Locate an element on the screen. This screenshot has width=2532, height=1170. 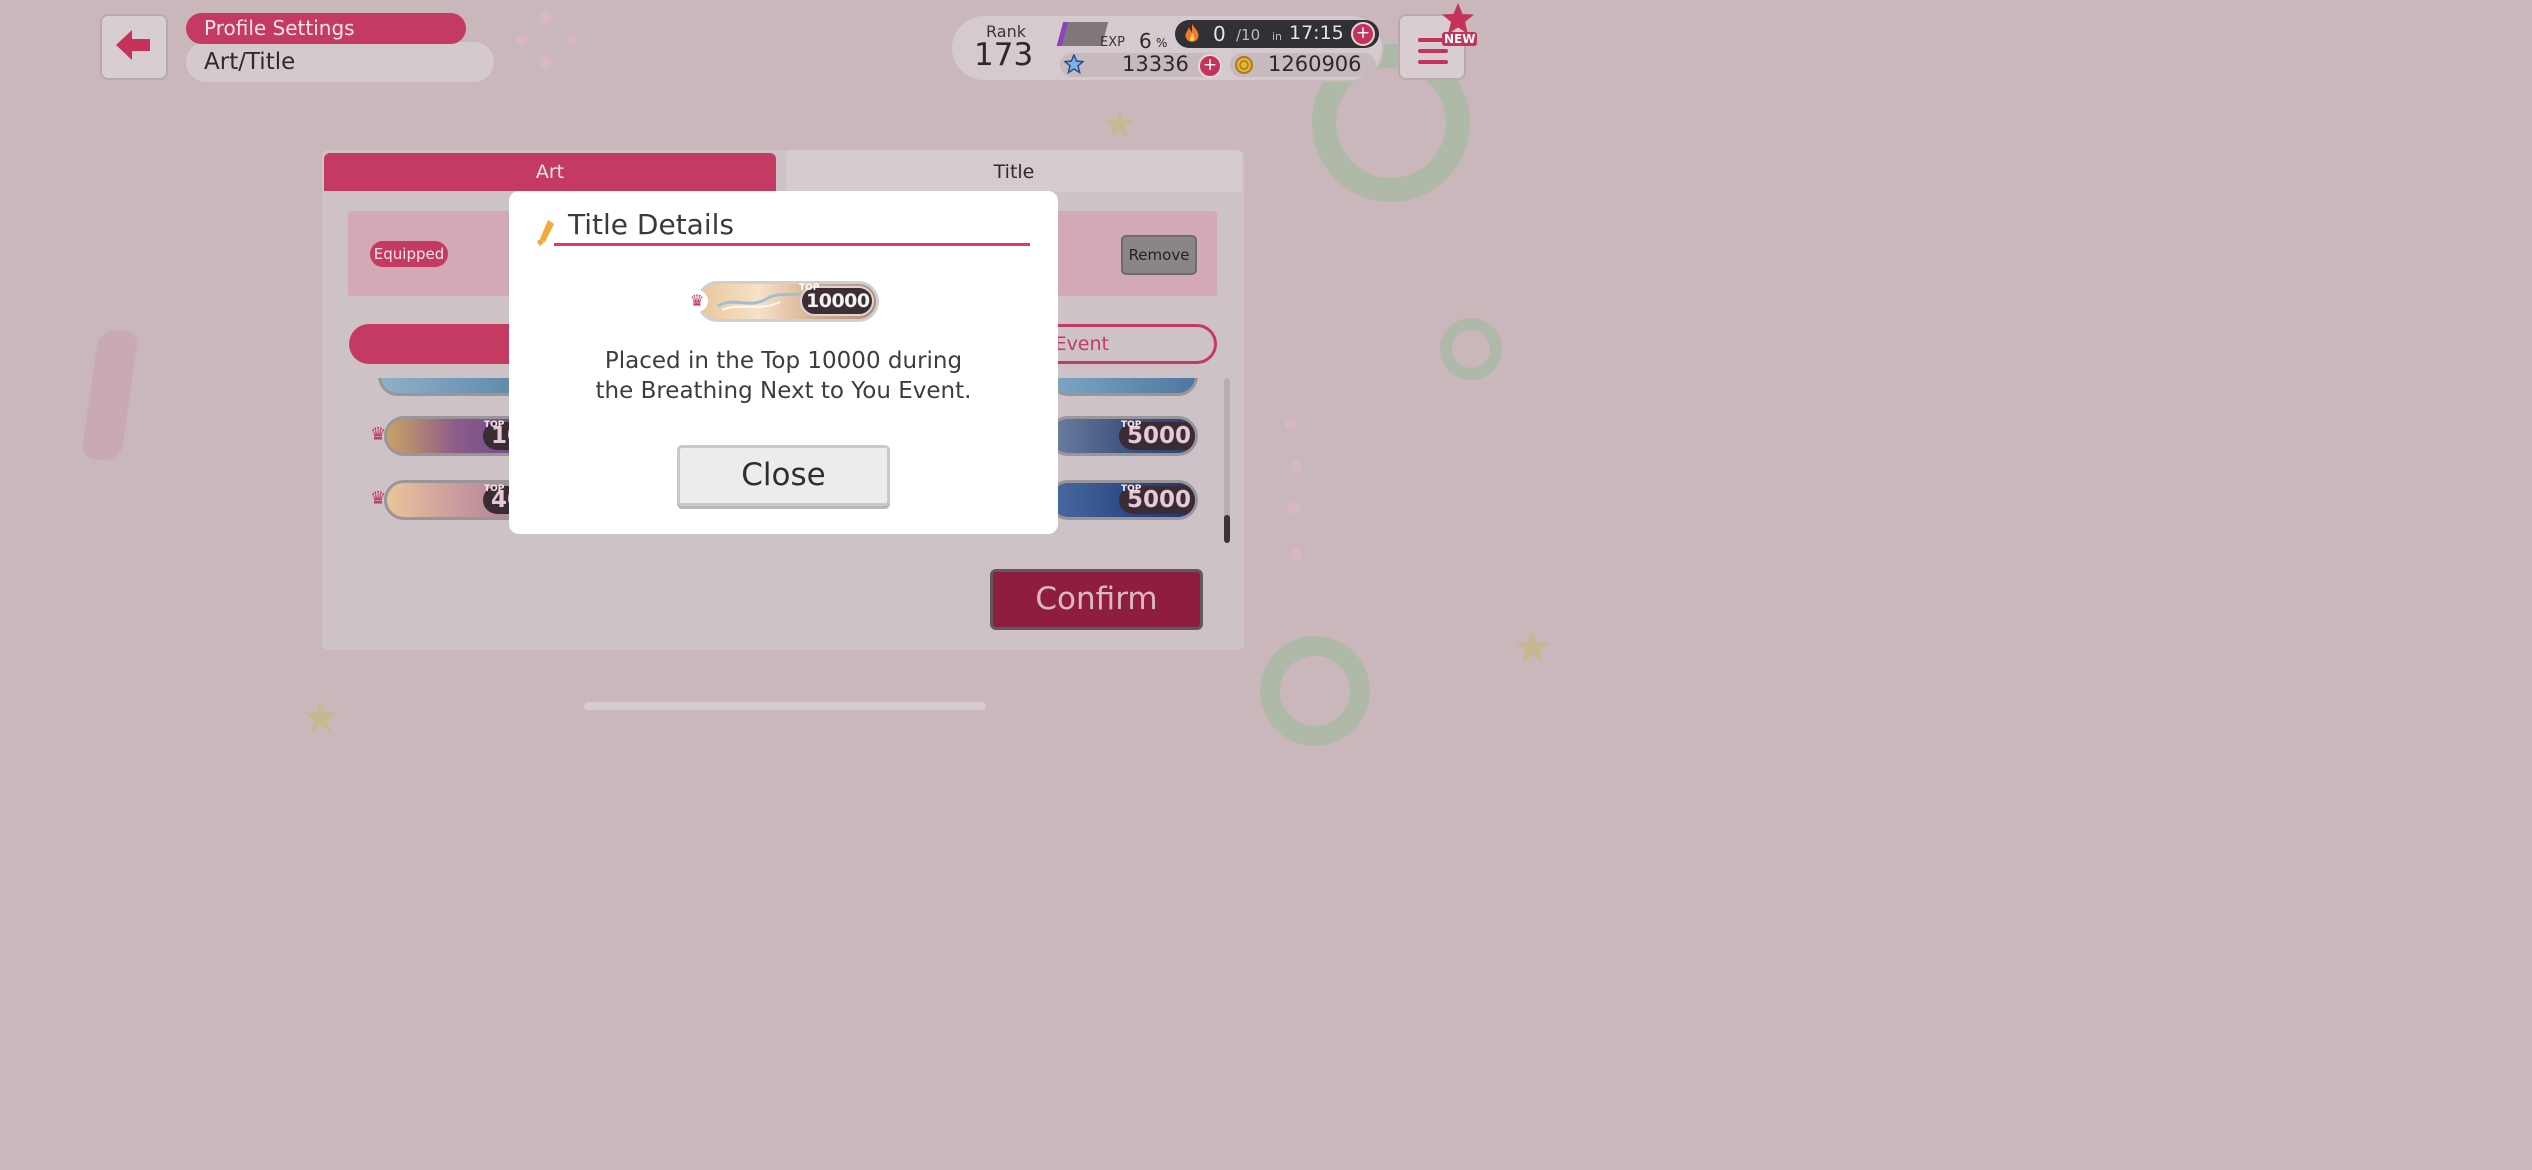
stamina-in-label: in is located at coordinates (1277, 36).